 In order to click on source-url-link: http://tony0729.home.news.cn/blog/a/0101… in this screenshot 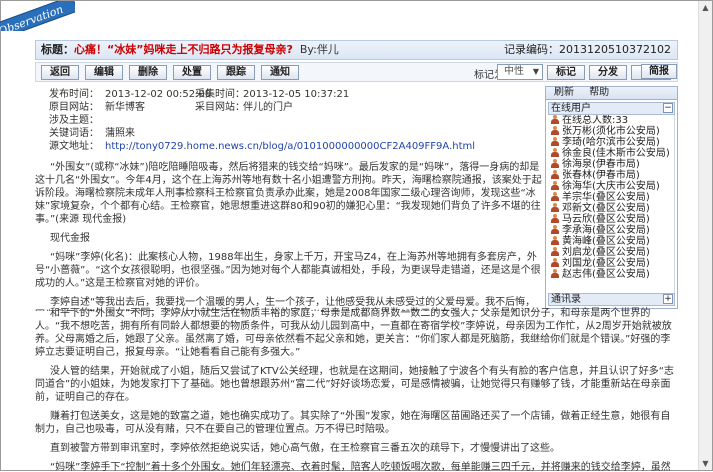, I will do `click(290, 147)`.